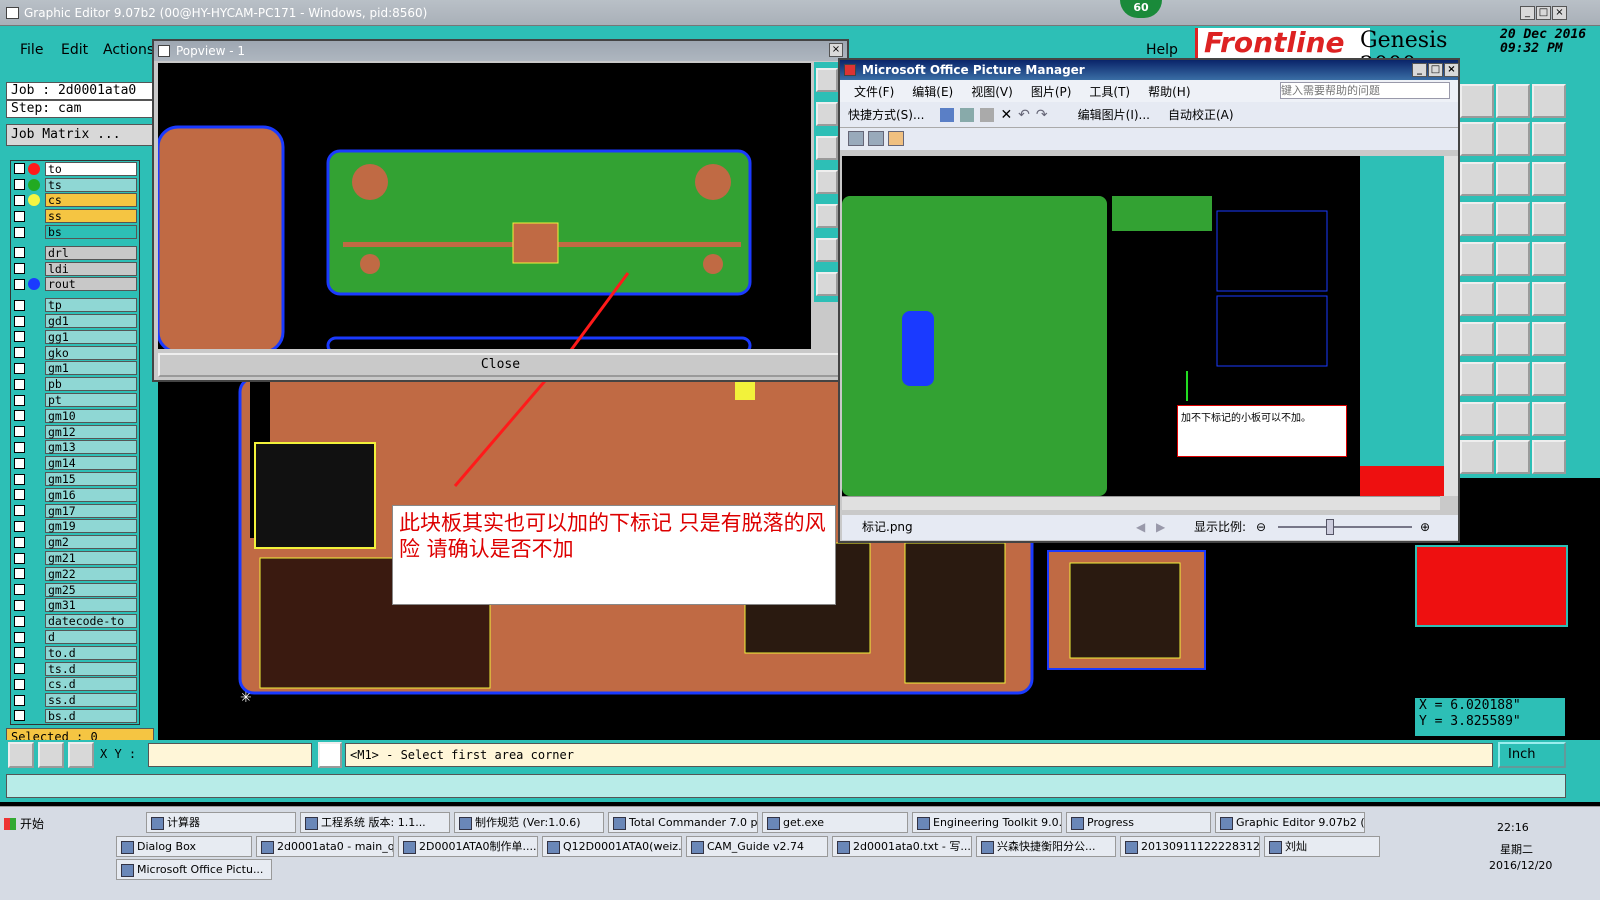 This screenshot has width=1600, height=900. What do you see at coordinates (75, 253) in the screenshot?
I see `layer-row: drl` at bounding box center [75, 253].